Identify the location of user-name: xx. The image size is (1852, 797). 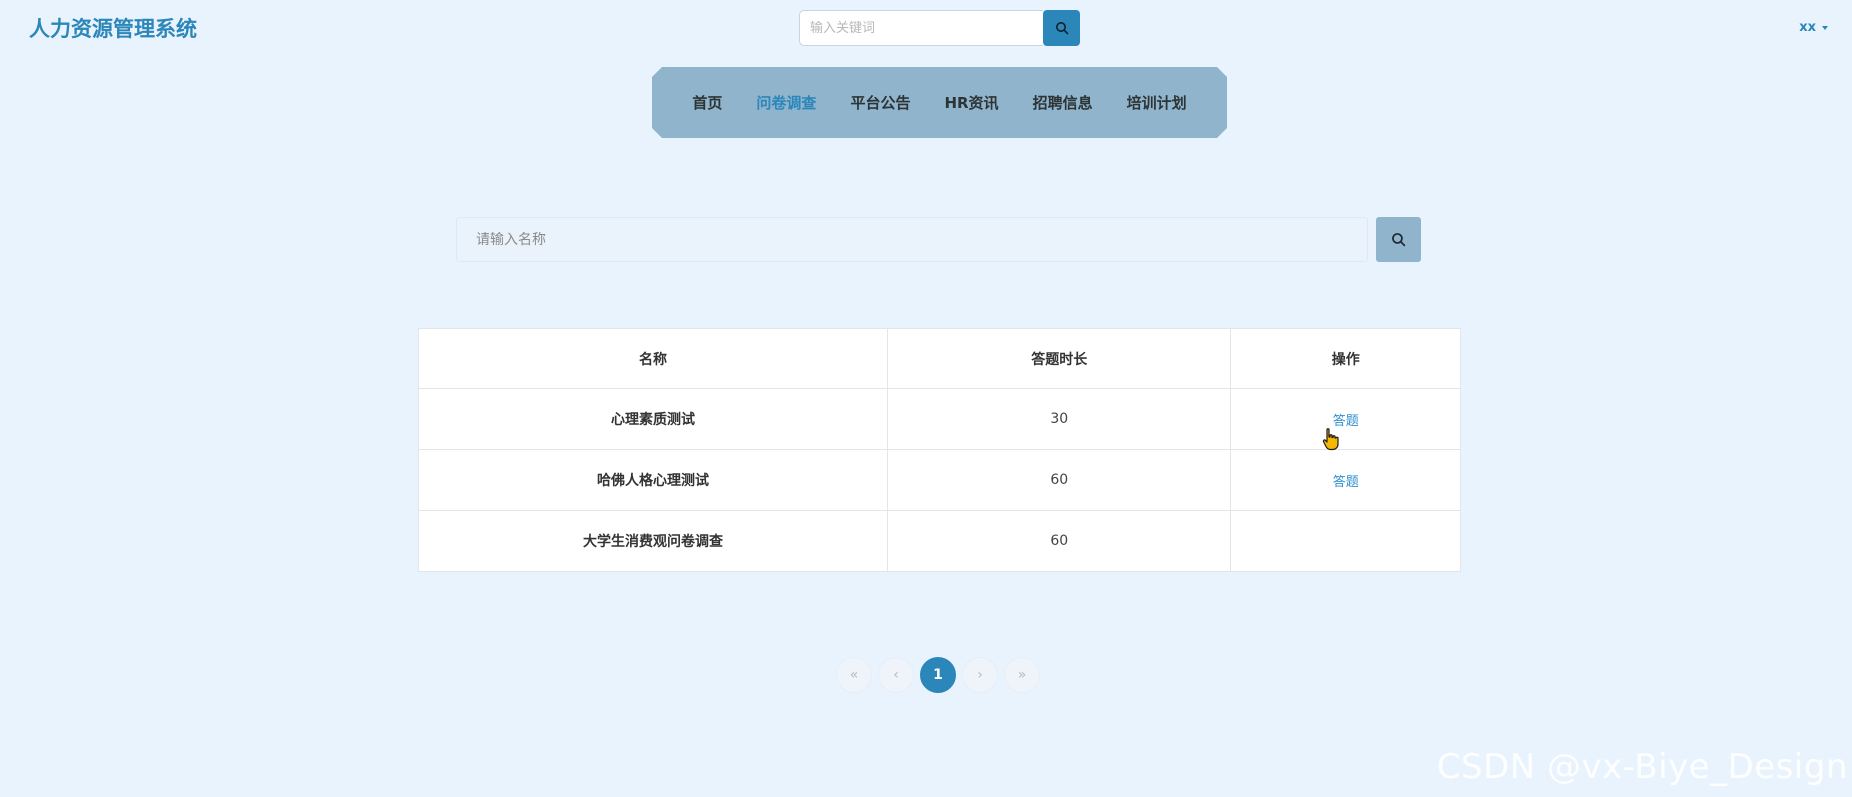
(1807, 27).